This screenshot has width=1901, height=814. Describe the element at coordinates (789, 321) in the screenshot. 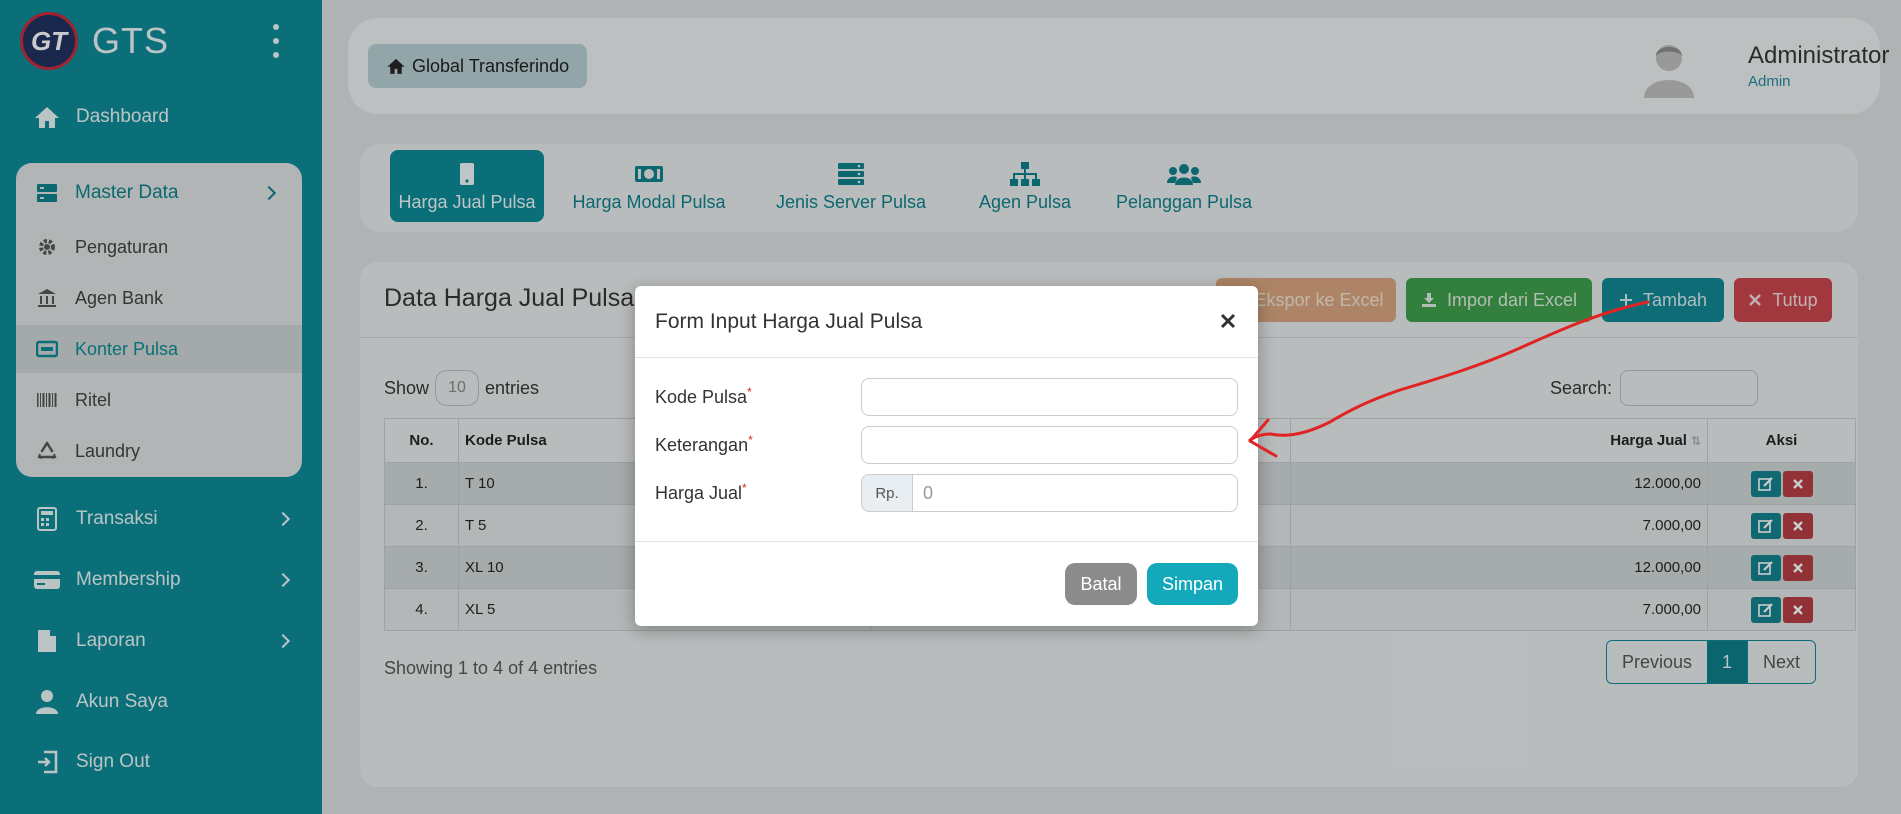

I see `modal-title: Form Input Harga Jual Pulsa` at that location.